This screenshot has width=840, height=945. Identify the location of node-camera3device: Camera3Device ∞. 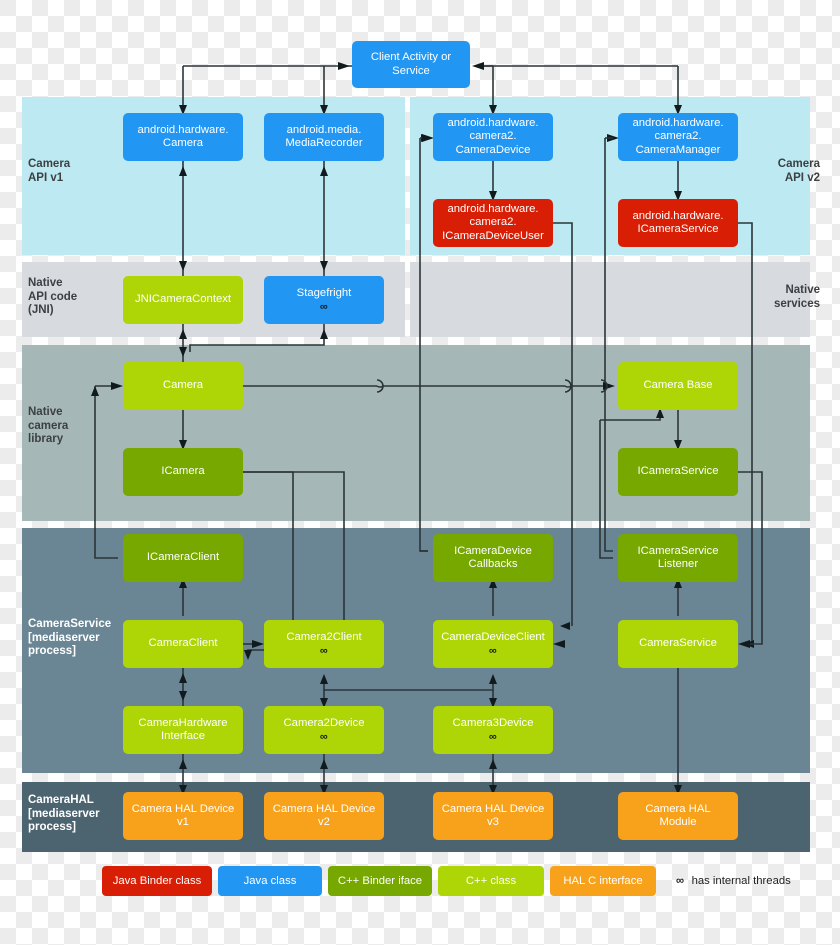
(493, 730).